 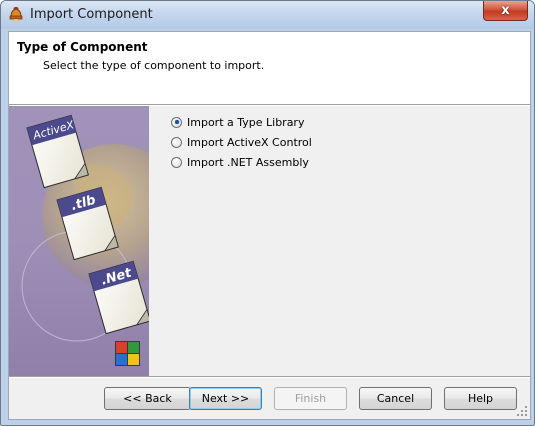 I want to click on option-activex-control: Import ActiveX Control, so click(x=241, y=142).